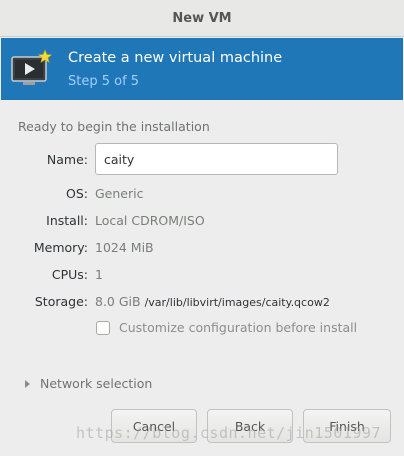 Image resolution: width=404 pixels, height=456 pixels. What do you see at coordinates (238, 327) in the screenshot?
I see `customize-label: Customize configuration before install` at bounding box center [238, 327].